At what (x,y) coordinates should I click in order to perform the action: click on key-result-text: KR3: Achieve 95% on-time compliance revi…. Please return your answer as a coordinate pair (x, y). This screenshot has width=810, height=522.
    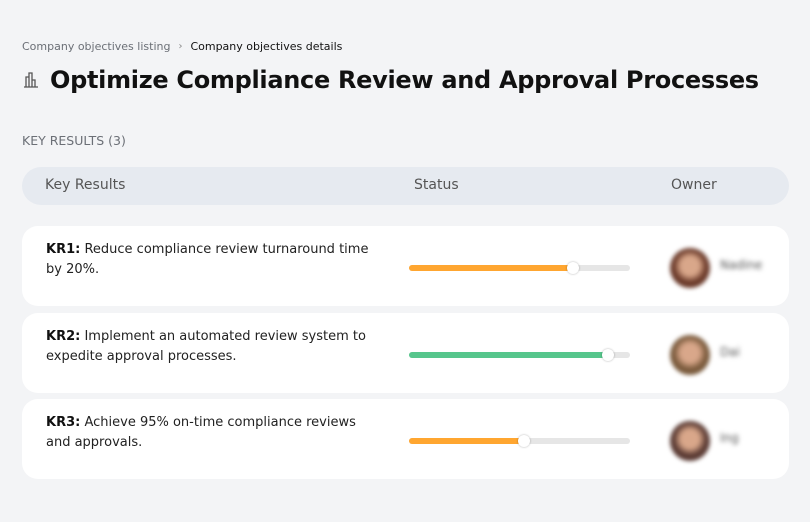
    Looking at the image, I should click on (211, 433).